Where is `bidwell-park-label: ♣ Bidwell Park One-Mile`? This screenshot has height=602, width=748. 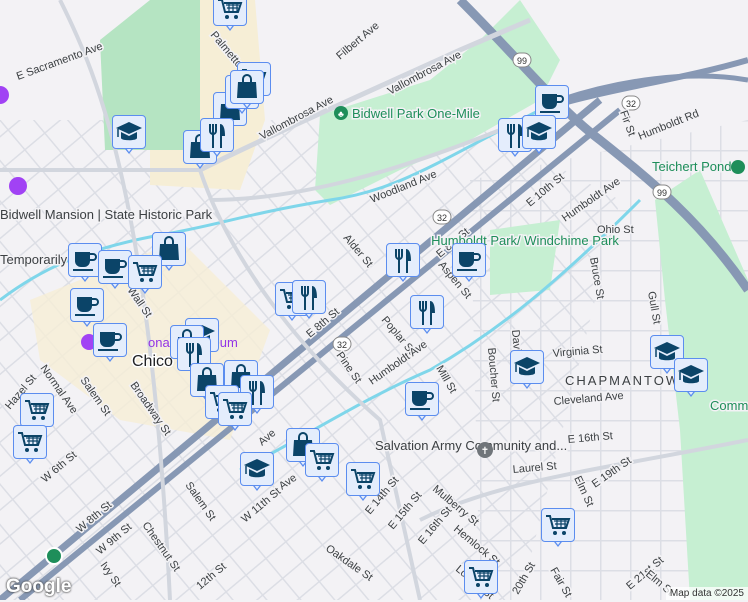 bidwell-park-label: ♣ Bidwell Park One-Mile is located at coordinates (407, 114).